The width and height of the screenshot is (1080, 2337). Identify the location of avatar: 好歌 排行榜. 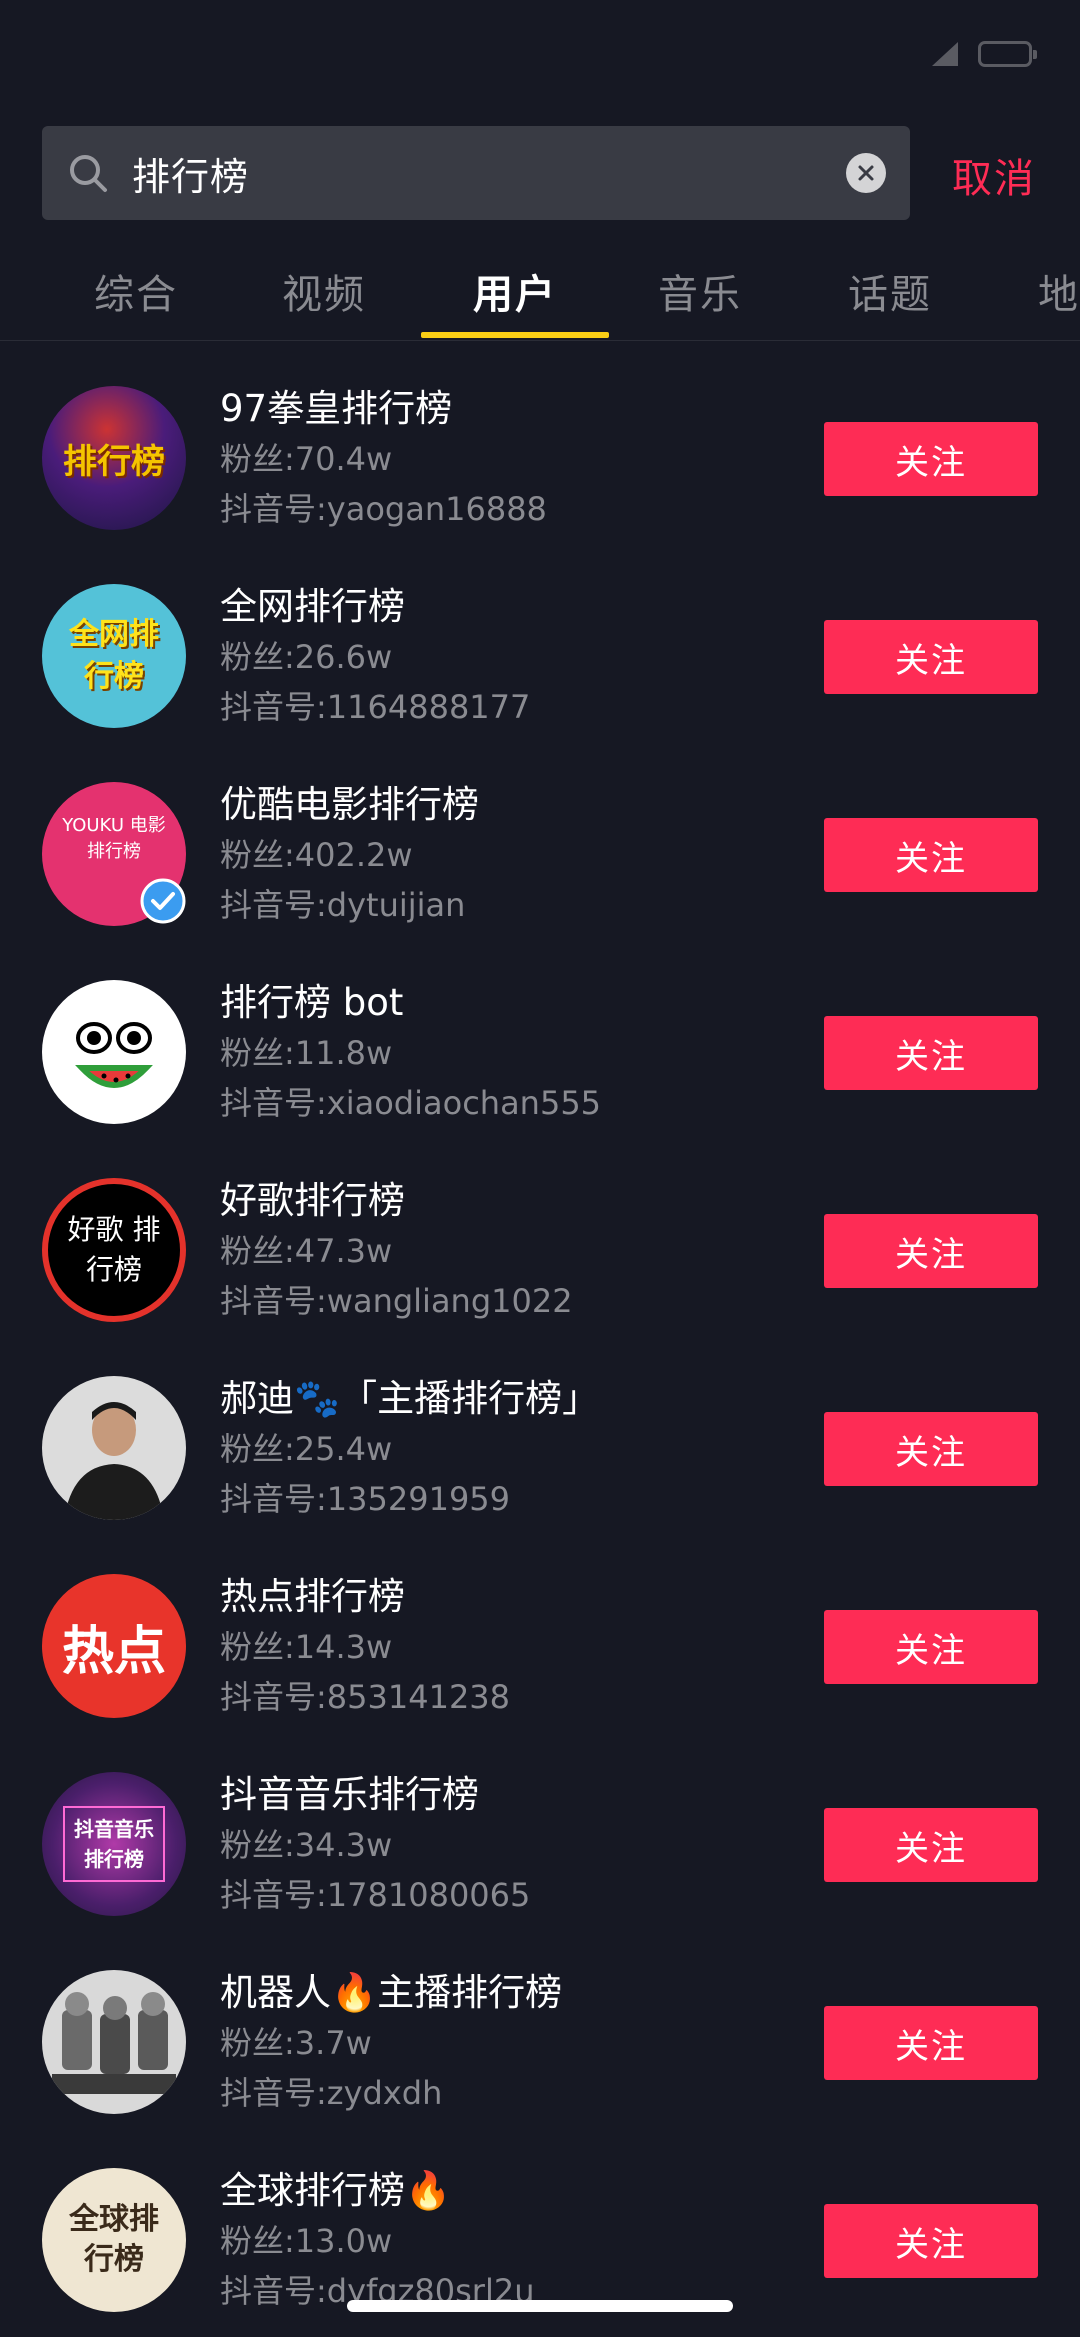
(114, 1250).